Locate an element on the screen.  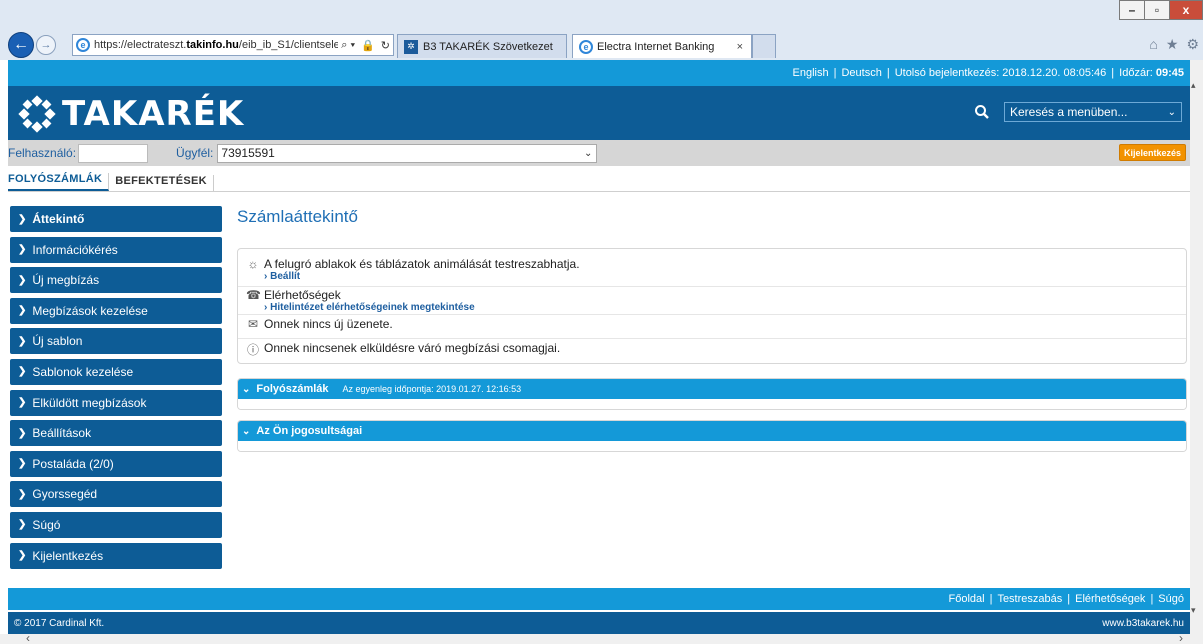
sidebar-item-informaciokeres: ❯ Információkérés is located at coordinates (116, 249).